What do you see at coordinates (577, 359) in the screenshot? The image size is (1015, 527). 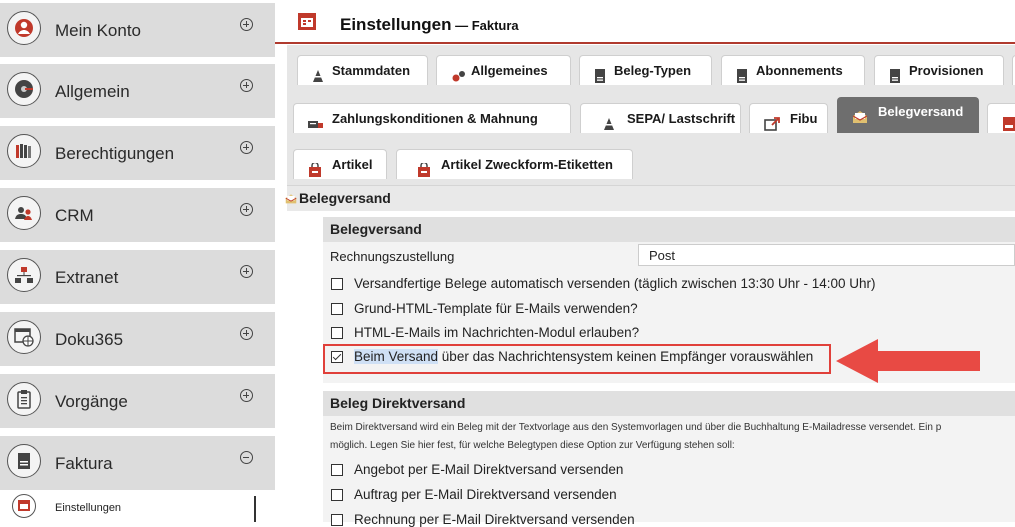 I see `highlight-box` at bounding box center [577, 359].